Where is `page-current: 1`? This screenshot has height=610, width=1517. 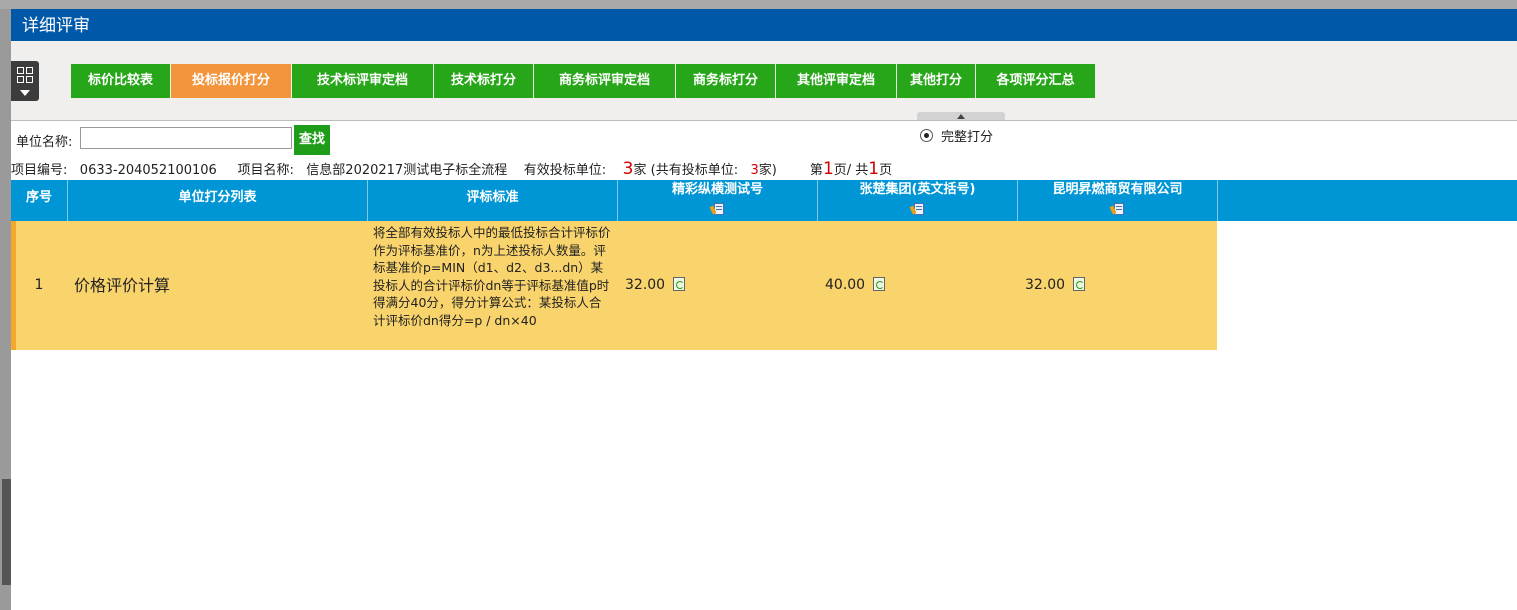
page-current: 1 is located at coordinates (828, 169).